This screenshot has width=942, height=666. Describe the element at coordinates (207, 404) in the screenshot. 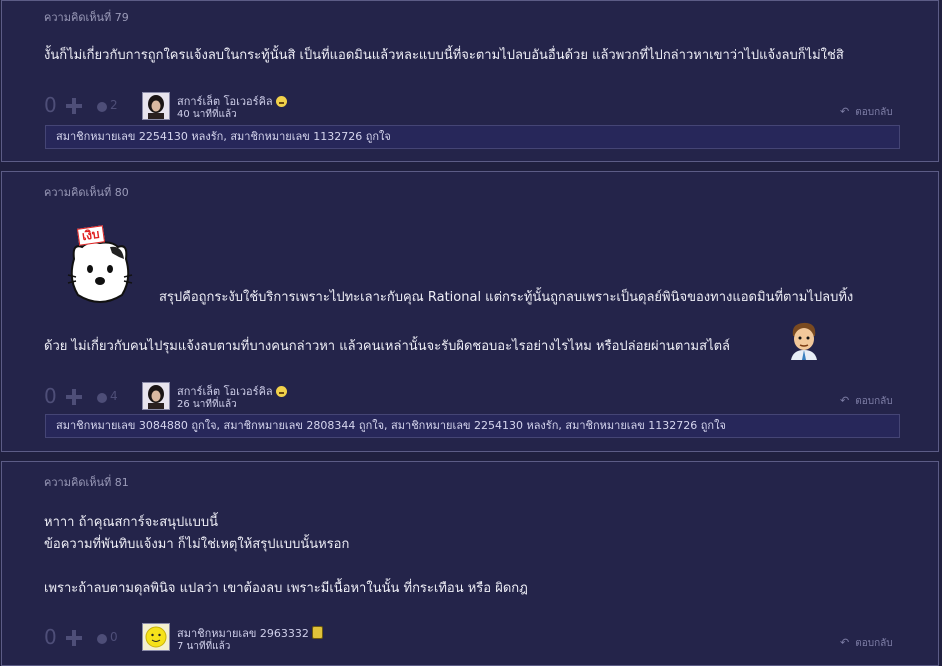

I see `comment-time: 26 นาทีที่แล้ว` at that location.